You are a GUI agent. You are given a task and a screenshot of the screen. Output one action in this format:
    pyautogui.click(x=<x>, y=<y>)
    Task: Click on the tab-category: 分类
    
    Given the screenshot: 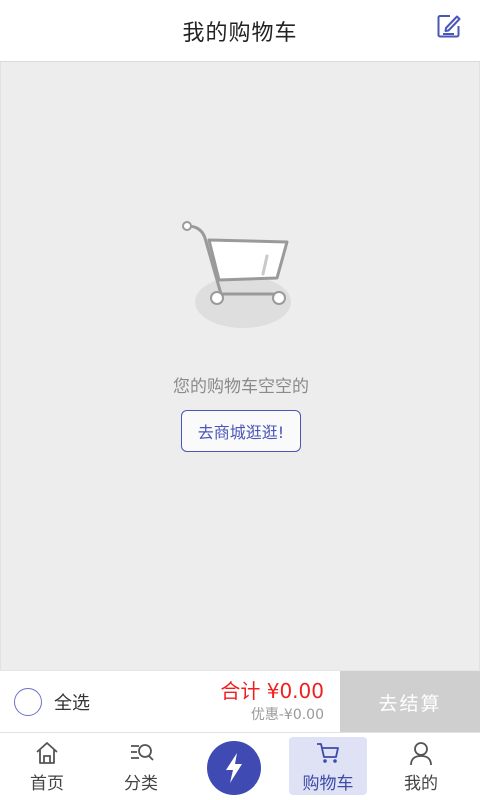 What is the action you would take?
    pyautogui.click(x=141, y=766)
    